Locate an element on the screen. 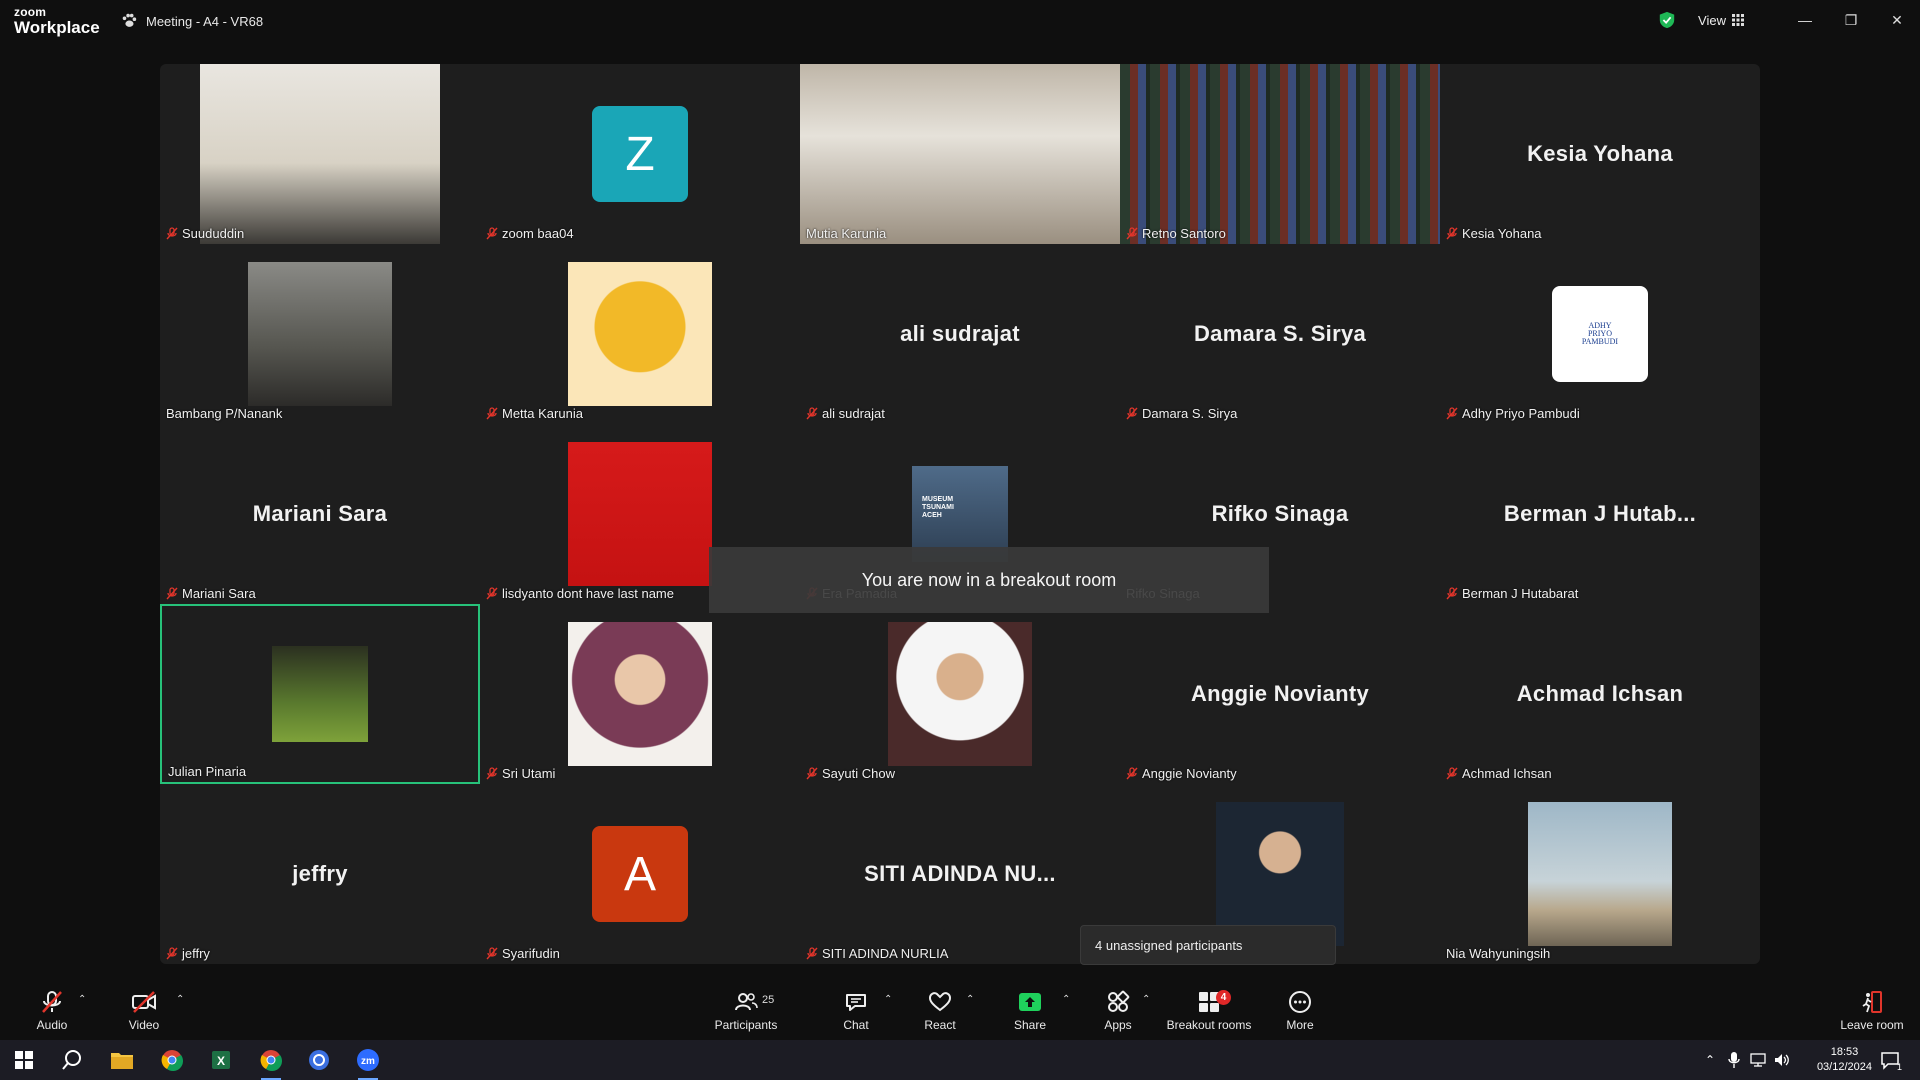  meeting-title: Meeting - A4 - VR68 is located at coordinates (191, 21).